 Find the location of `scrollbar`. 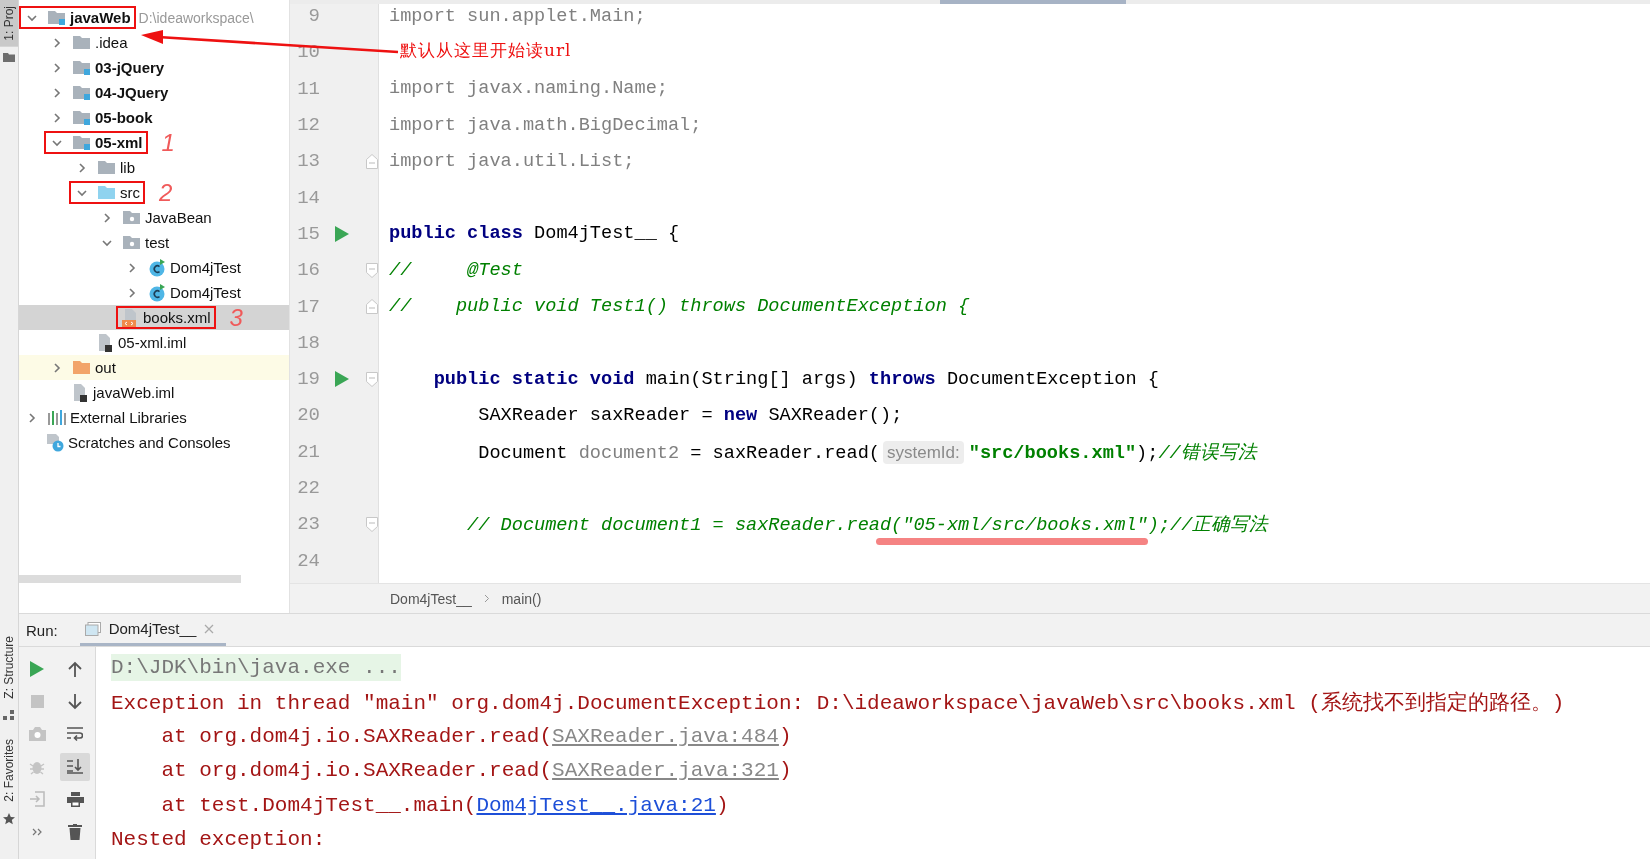

scrollbar is located at coordinates (130, 579).